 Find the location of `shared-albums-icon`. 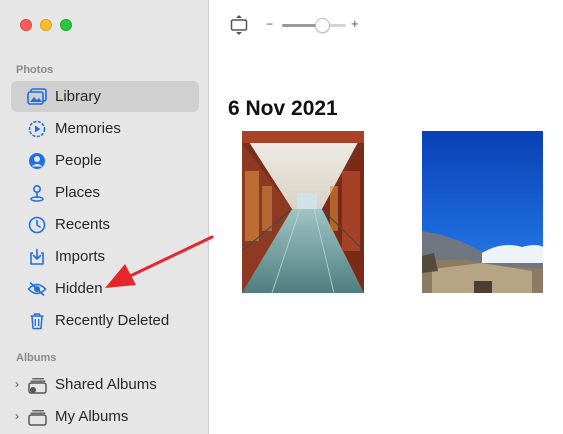

shared-albums-icon is located at coordinates (37, 385).